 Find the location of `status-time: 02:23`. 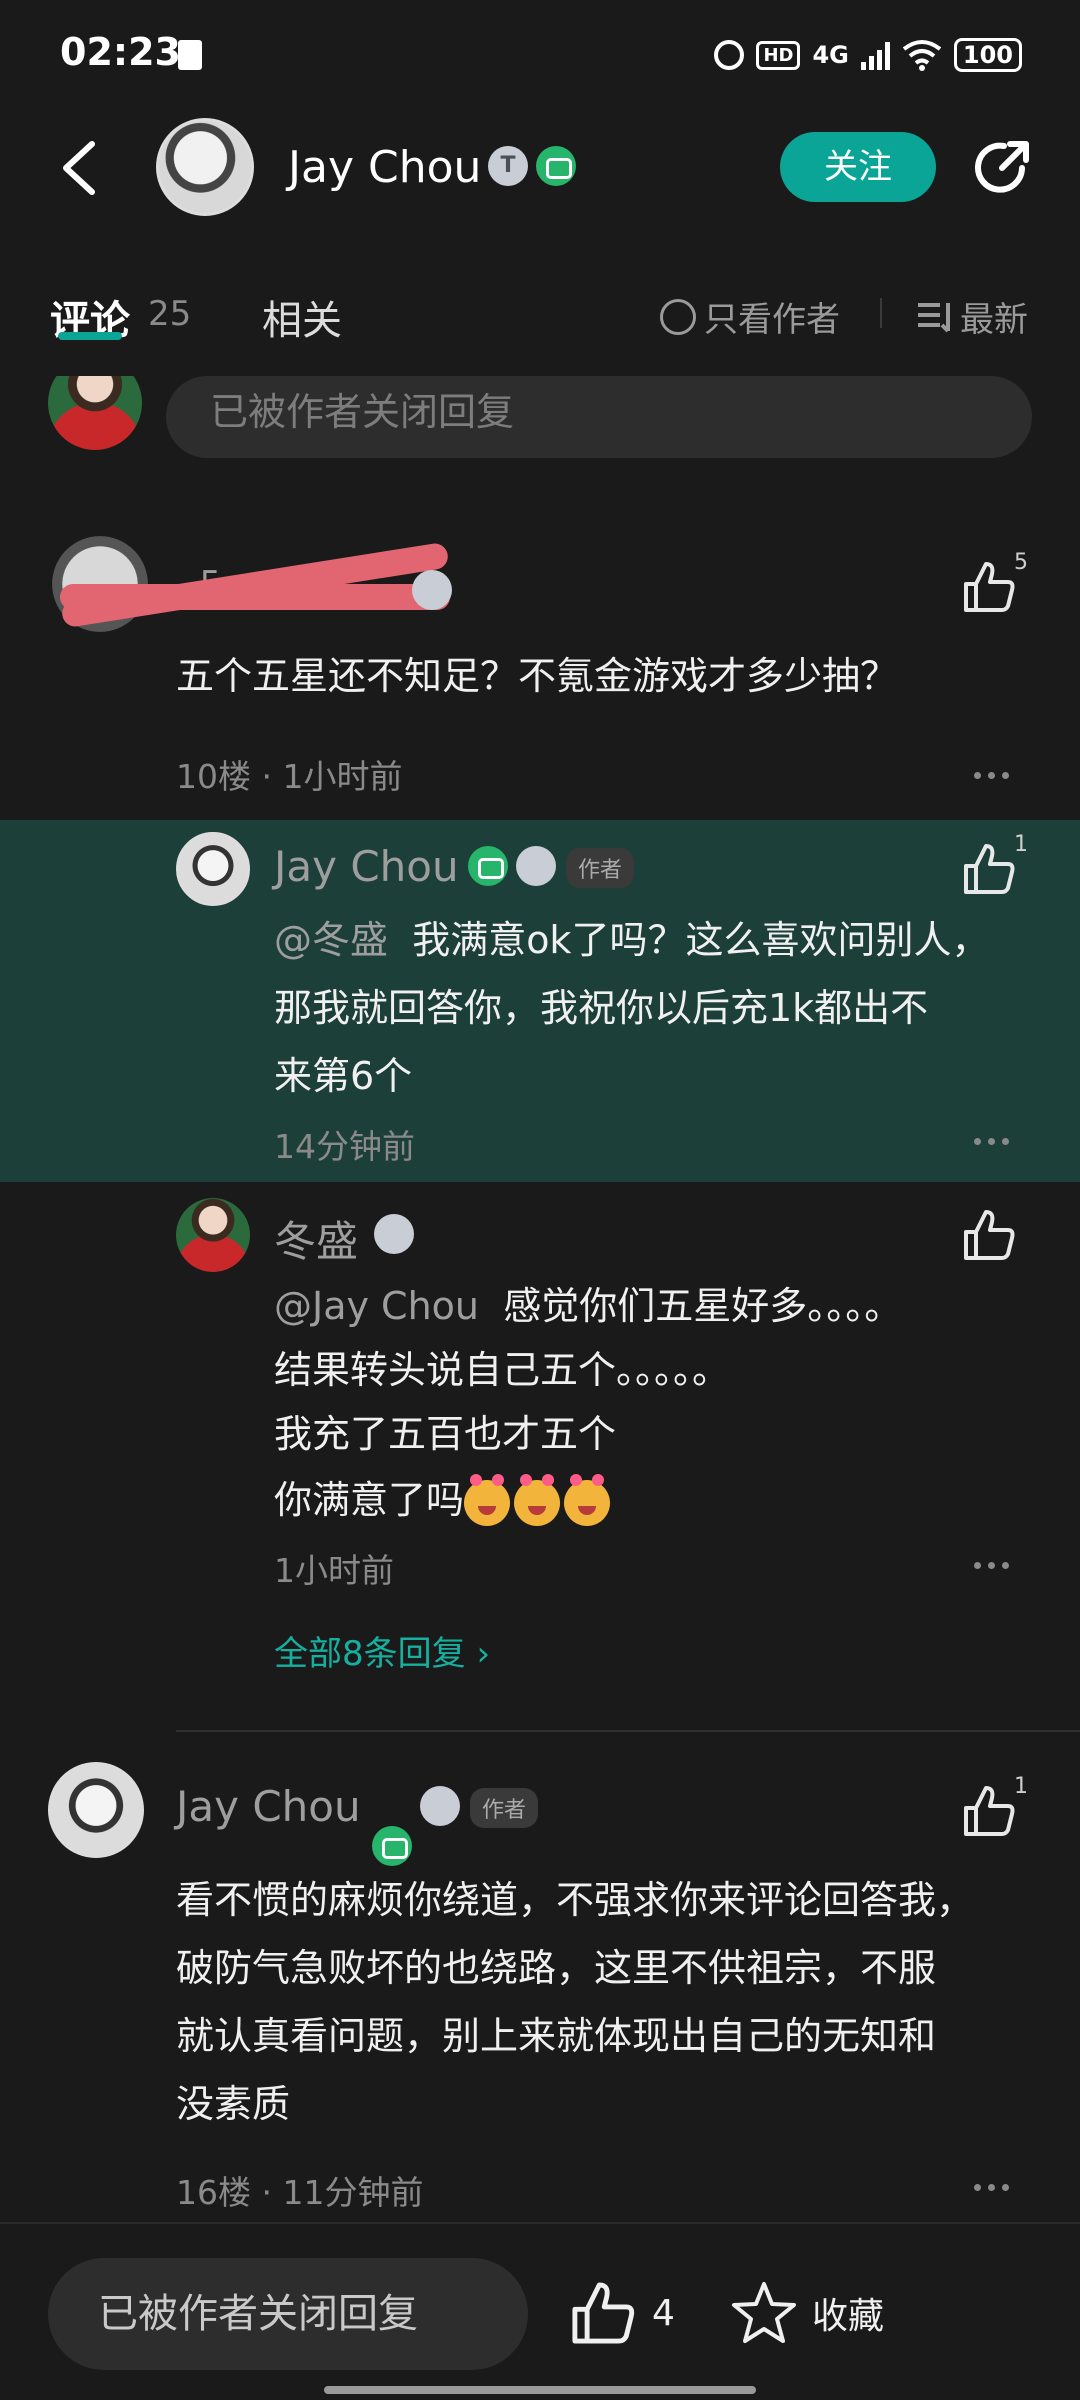

status-time: 02:23 is located at coordinates (120, 52).